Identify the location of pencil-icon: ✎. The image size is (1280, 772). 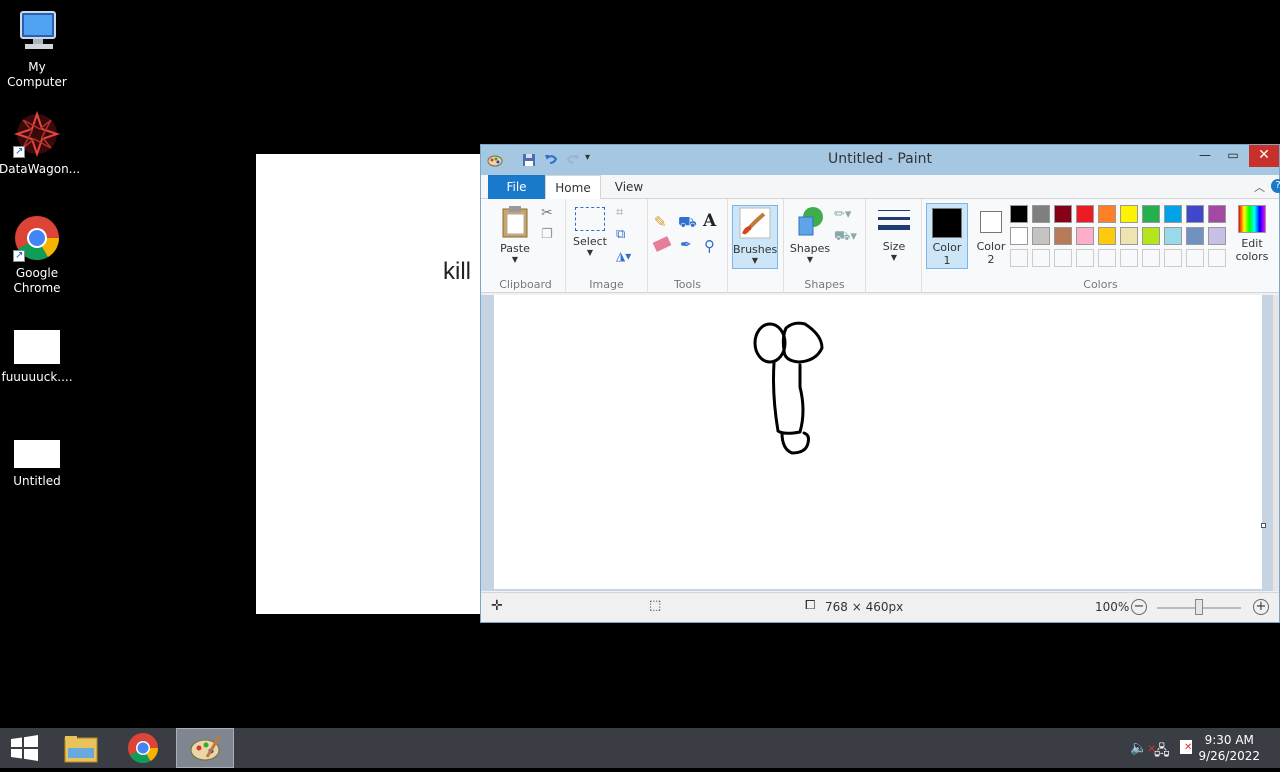
(660, 222).